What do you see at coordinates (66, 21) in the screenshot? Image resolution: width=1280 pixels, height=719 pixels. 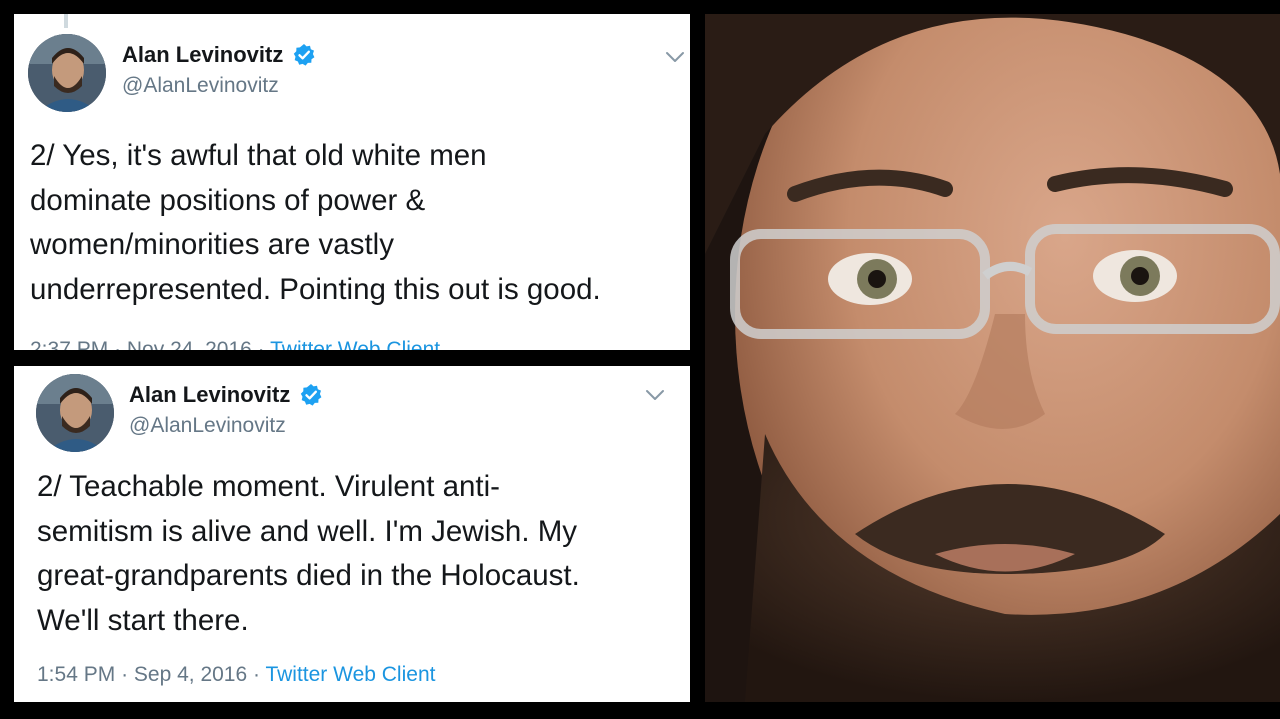 I see `thread-connector-line` at bounding box center [66, 21].